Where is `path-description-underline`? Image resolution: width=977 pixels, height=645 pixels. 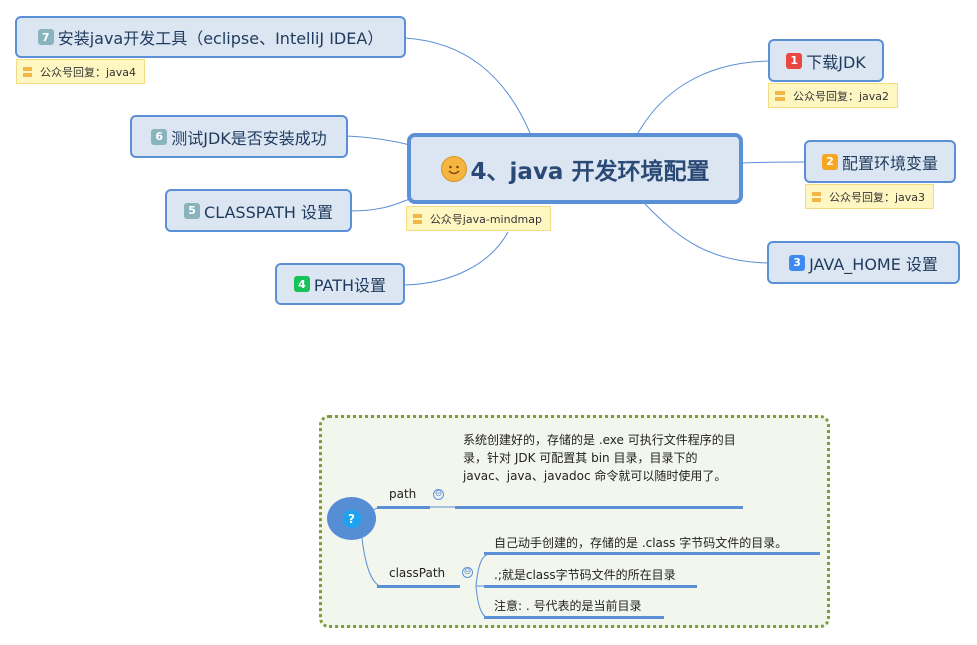 path-description-underline is located at coordinates (599, 507).